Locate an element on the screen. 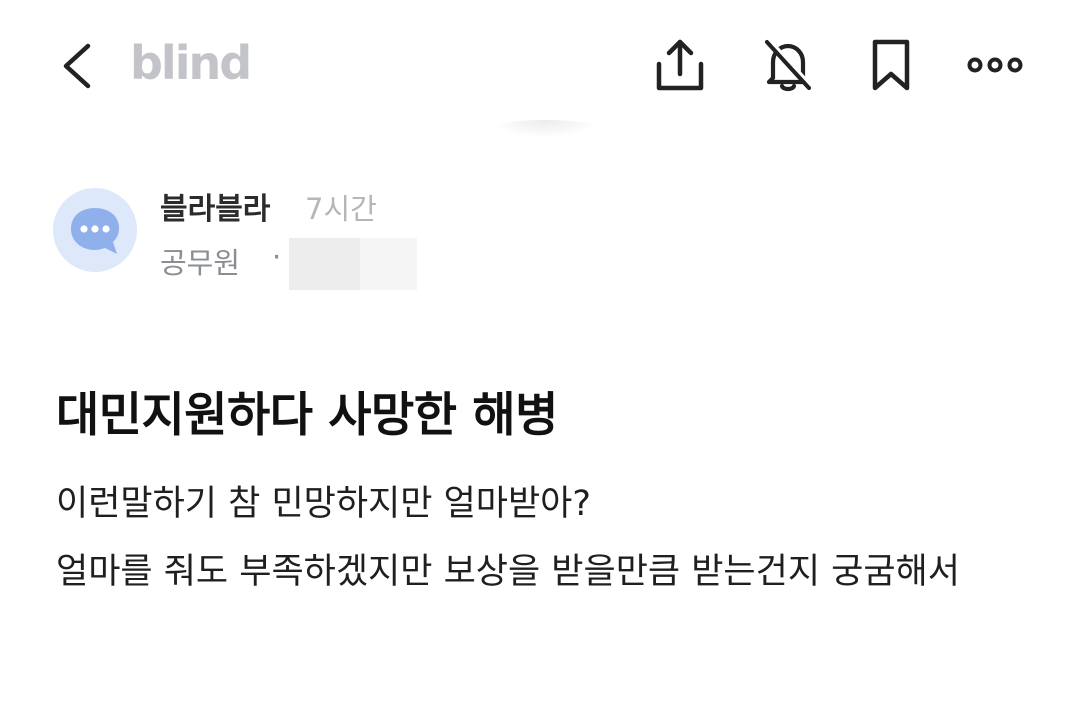 Image resolution: width=1080 pixels, height=715 pixels. bell-off-icon is located at coordinates (788, 64).